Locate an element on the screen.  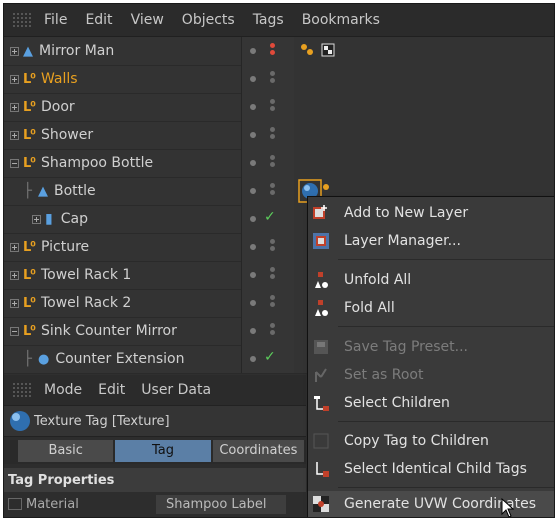
menu-file: File is located at coordinates (55, 20).